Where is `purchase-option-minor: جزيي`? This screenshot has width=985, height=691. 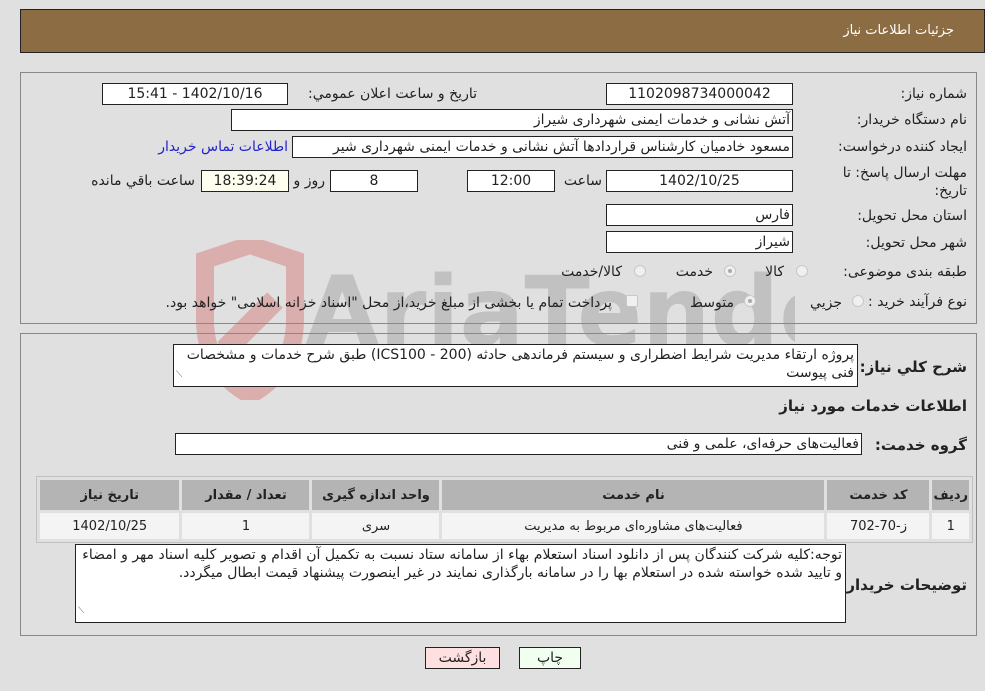
purchase-option-minor: جزيي is located at coordinates (826, 303).